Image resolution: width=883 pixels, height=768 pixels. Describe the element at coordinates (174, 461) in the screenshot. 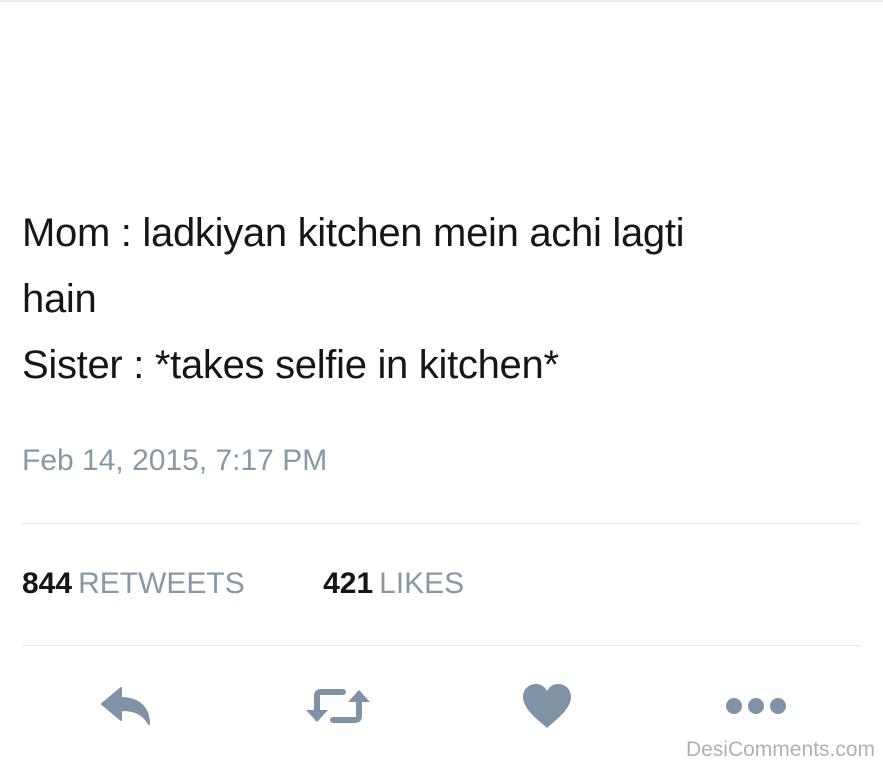

I see `tweet-timestamp: Feb 14, 2015, 7:17 PM` at that location.